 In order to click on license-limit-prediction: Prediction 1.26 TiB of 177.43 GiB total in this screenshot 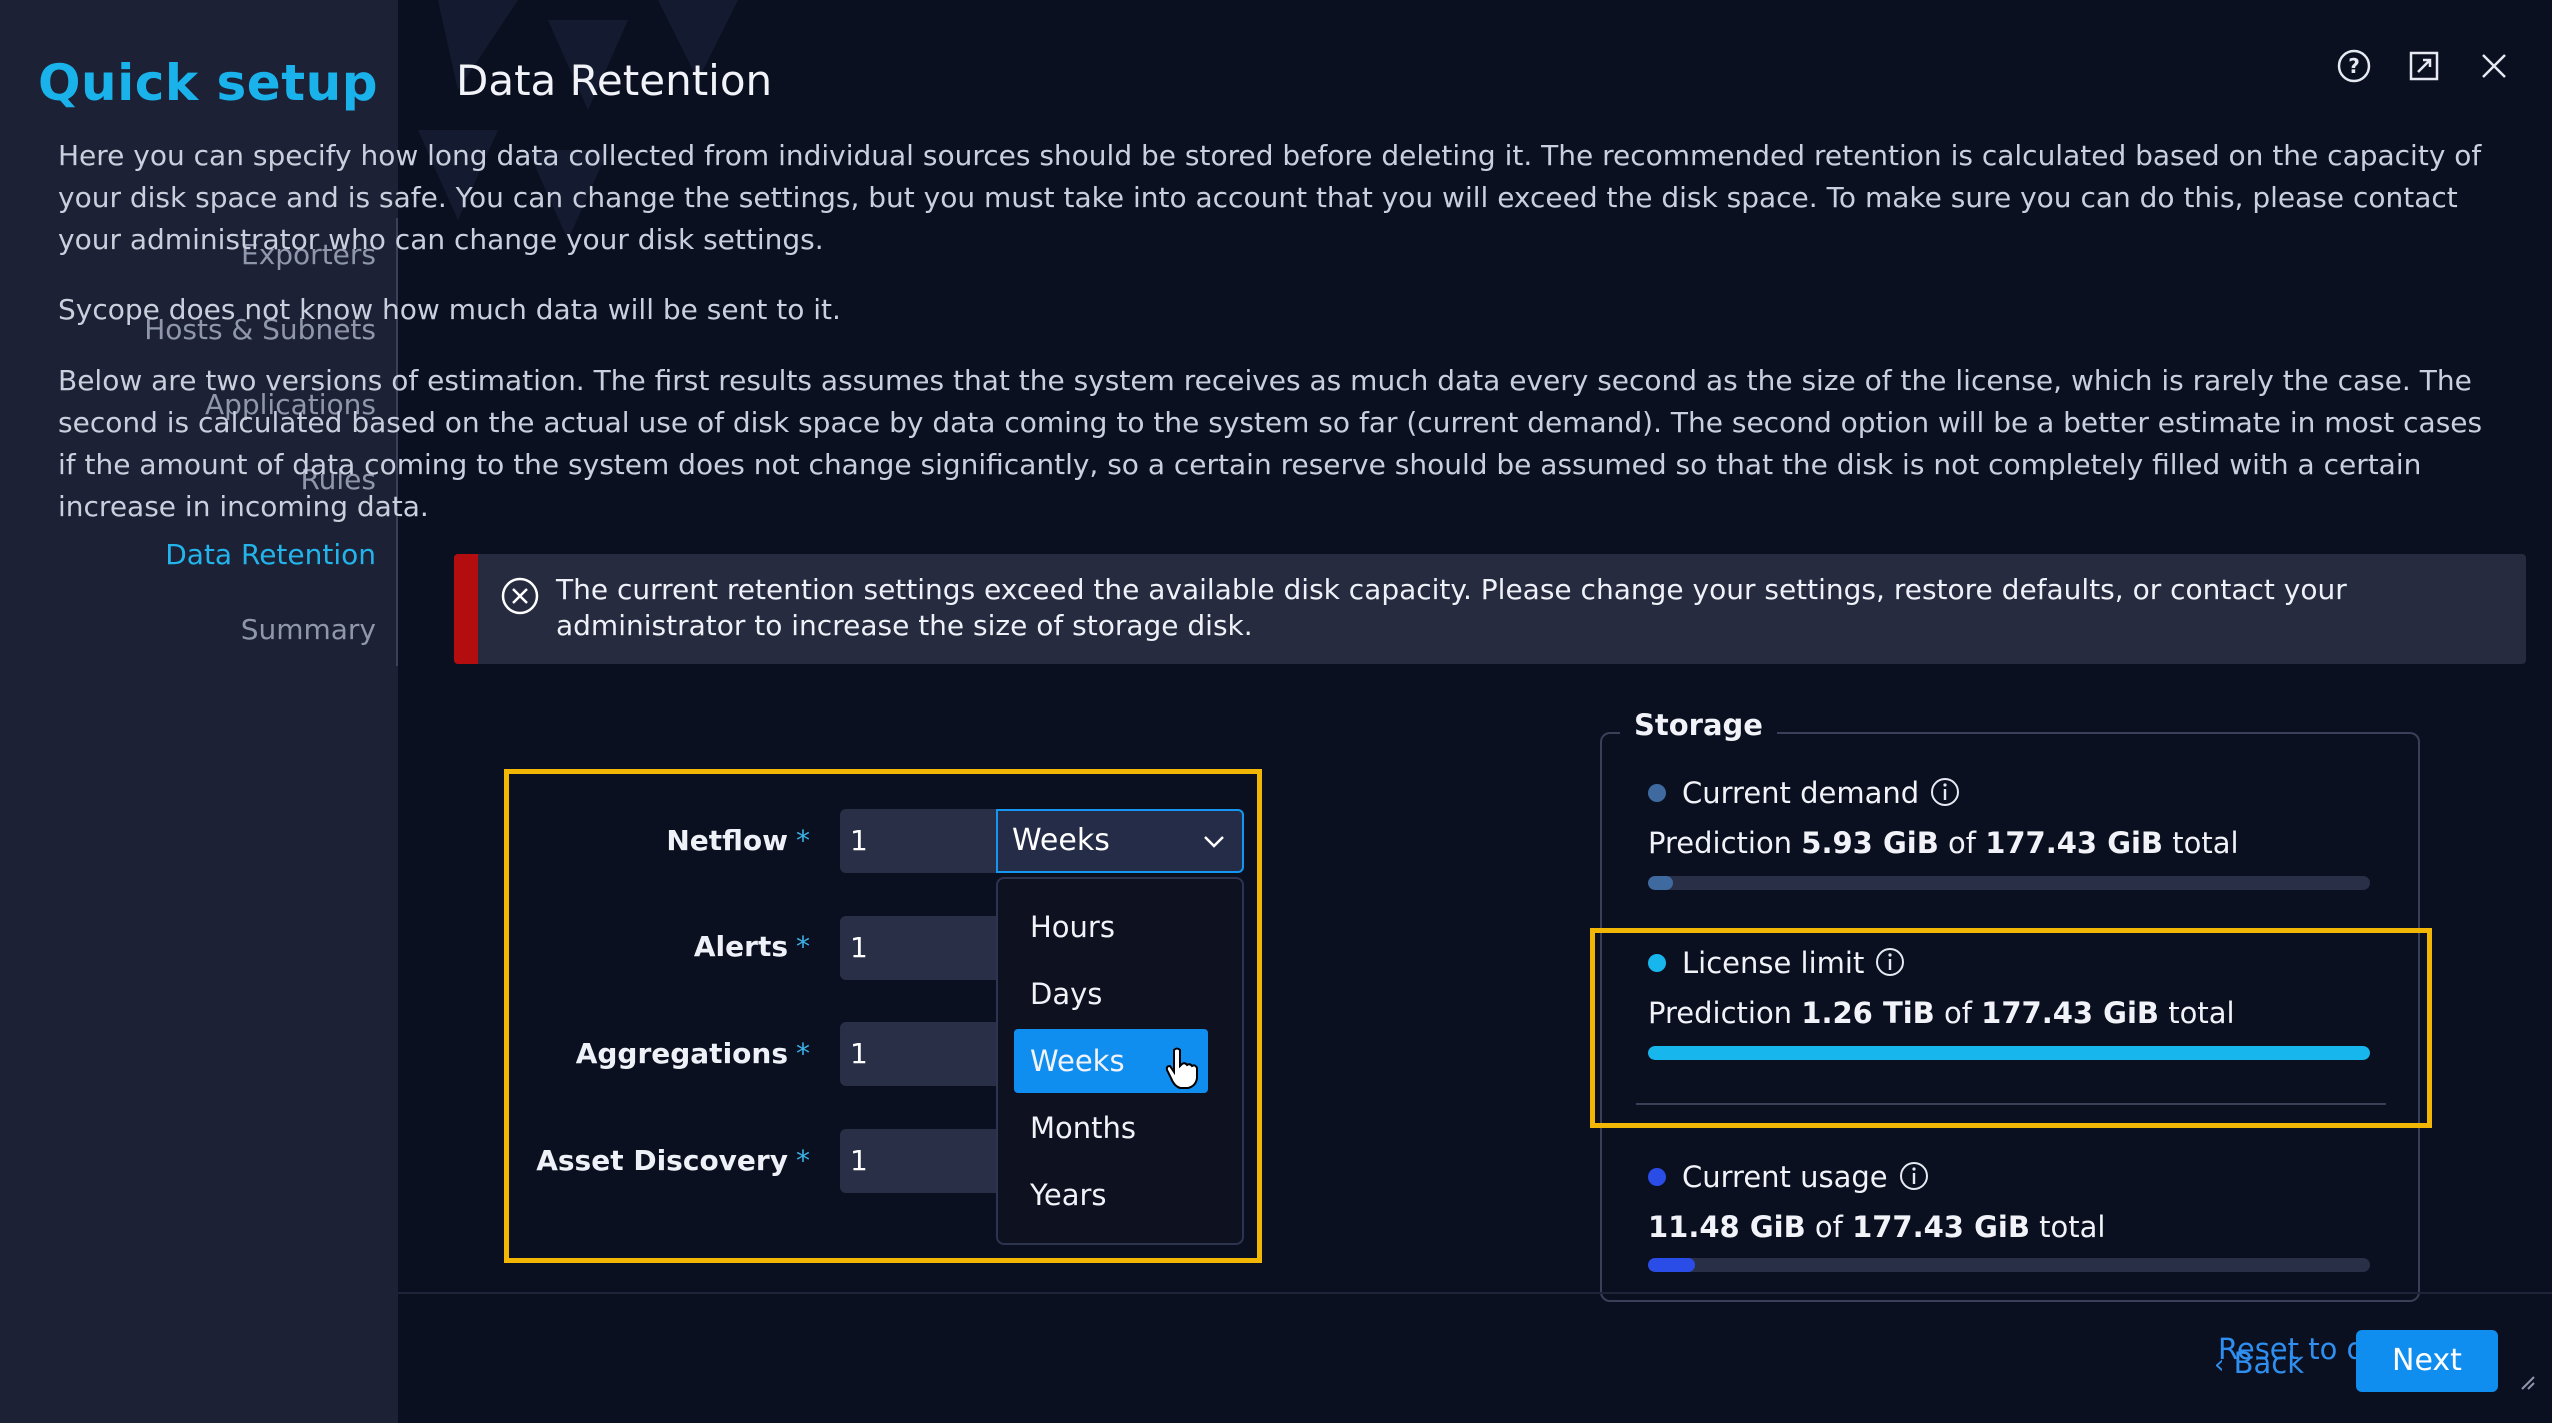, I will do `click(1941, 1013)`.